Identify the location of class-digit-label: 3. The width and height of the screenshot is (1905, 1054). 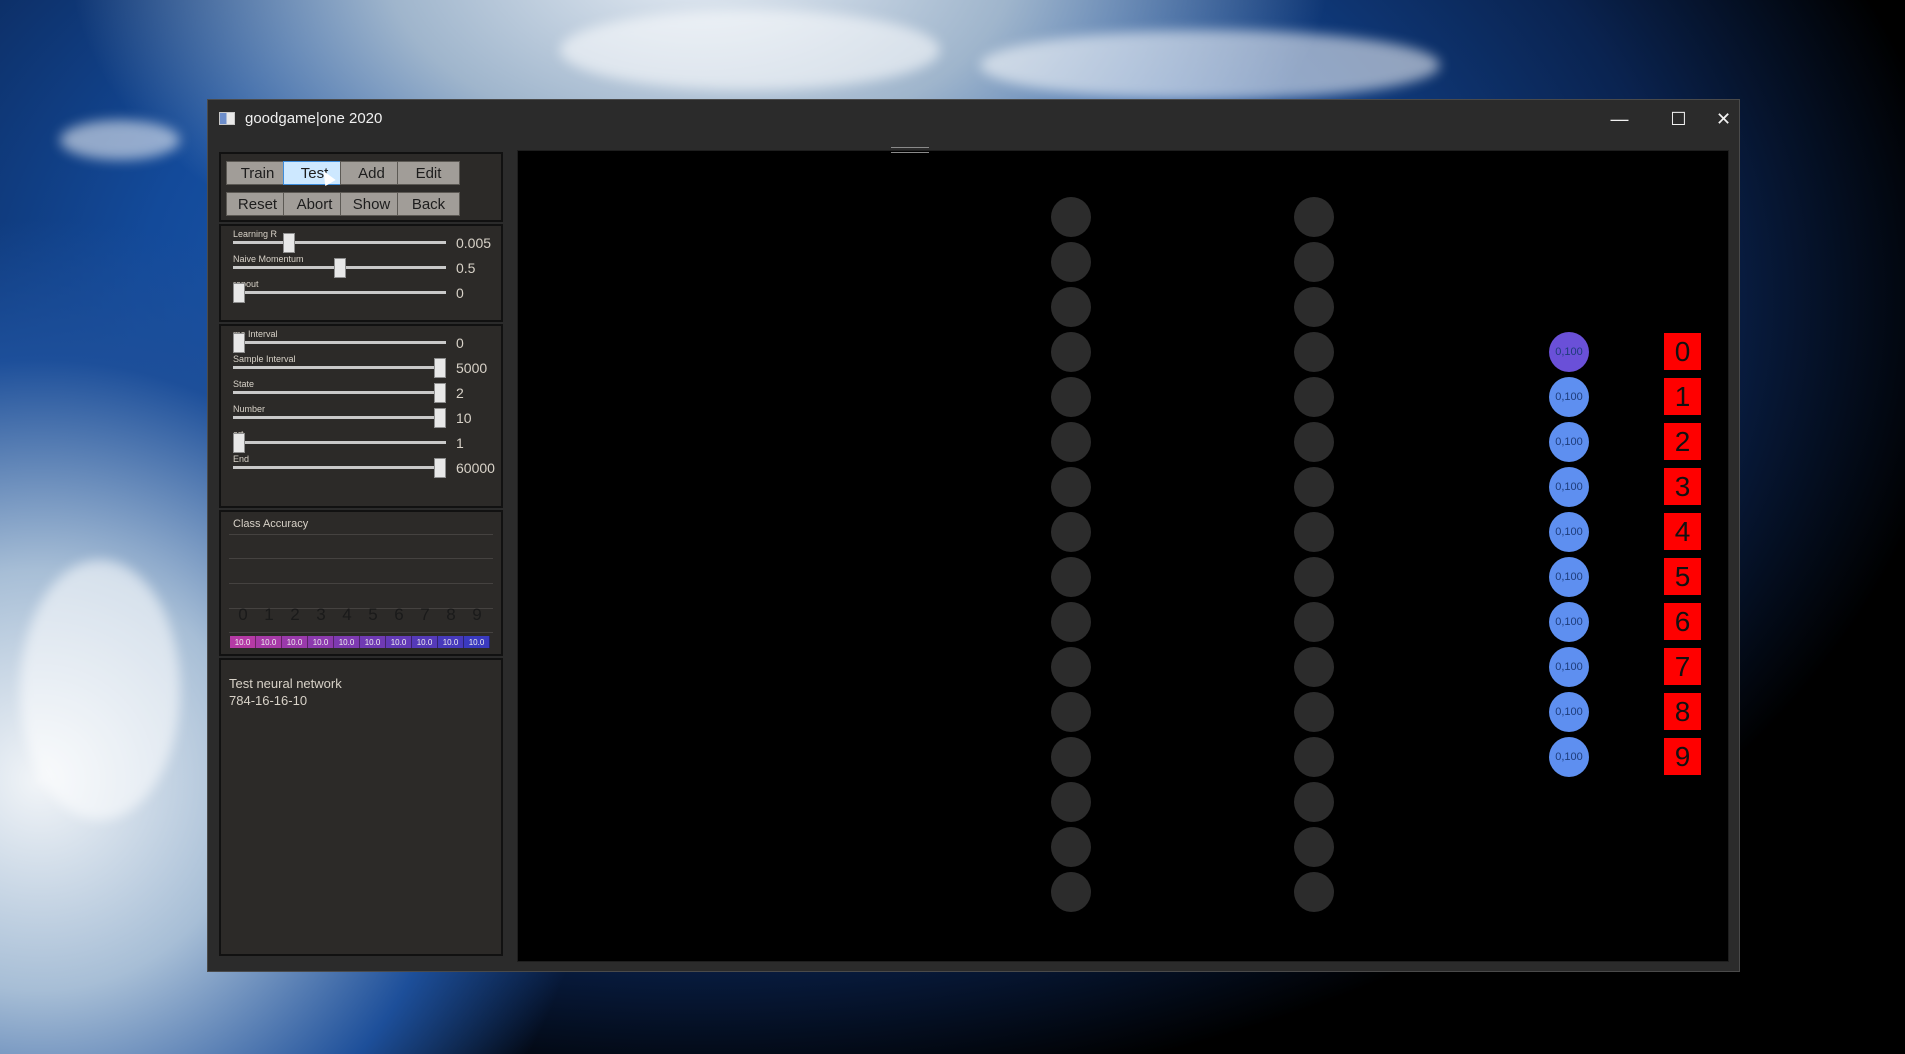
(321, 614).